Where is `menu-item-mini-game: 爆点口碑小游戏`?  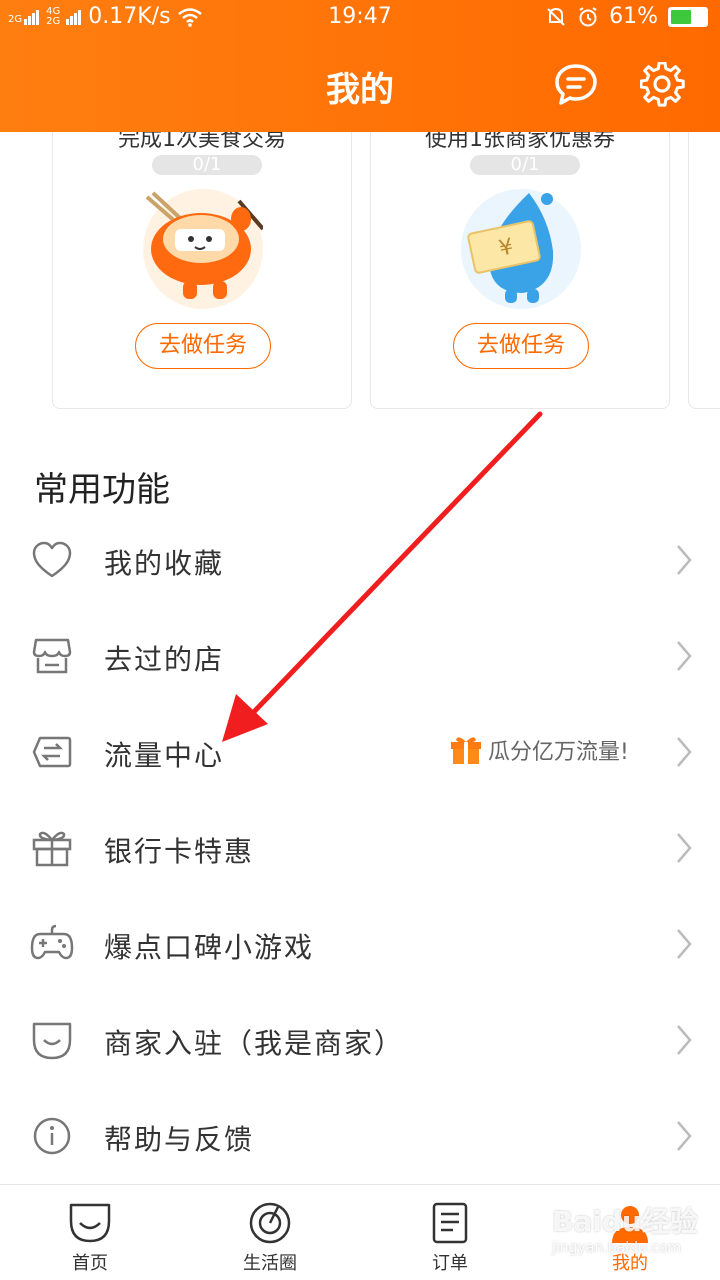
menu-item-mini-game: 爆点口碑小游戏 is located at coordinates (360, 944).